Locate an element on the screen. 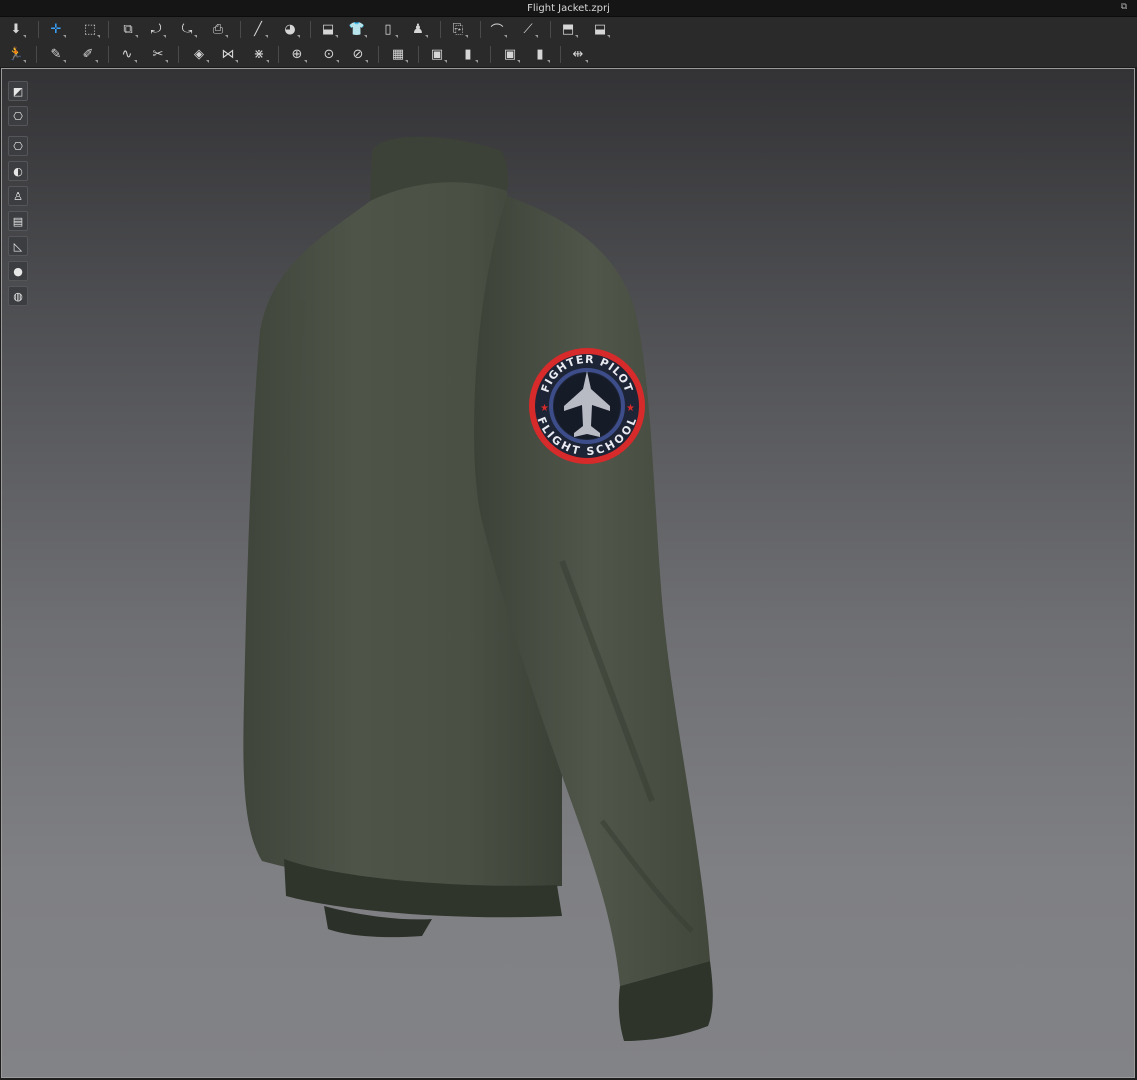  shirt-front-icon: 👕 is located at coordinates (357, 29).